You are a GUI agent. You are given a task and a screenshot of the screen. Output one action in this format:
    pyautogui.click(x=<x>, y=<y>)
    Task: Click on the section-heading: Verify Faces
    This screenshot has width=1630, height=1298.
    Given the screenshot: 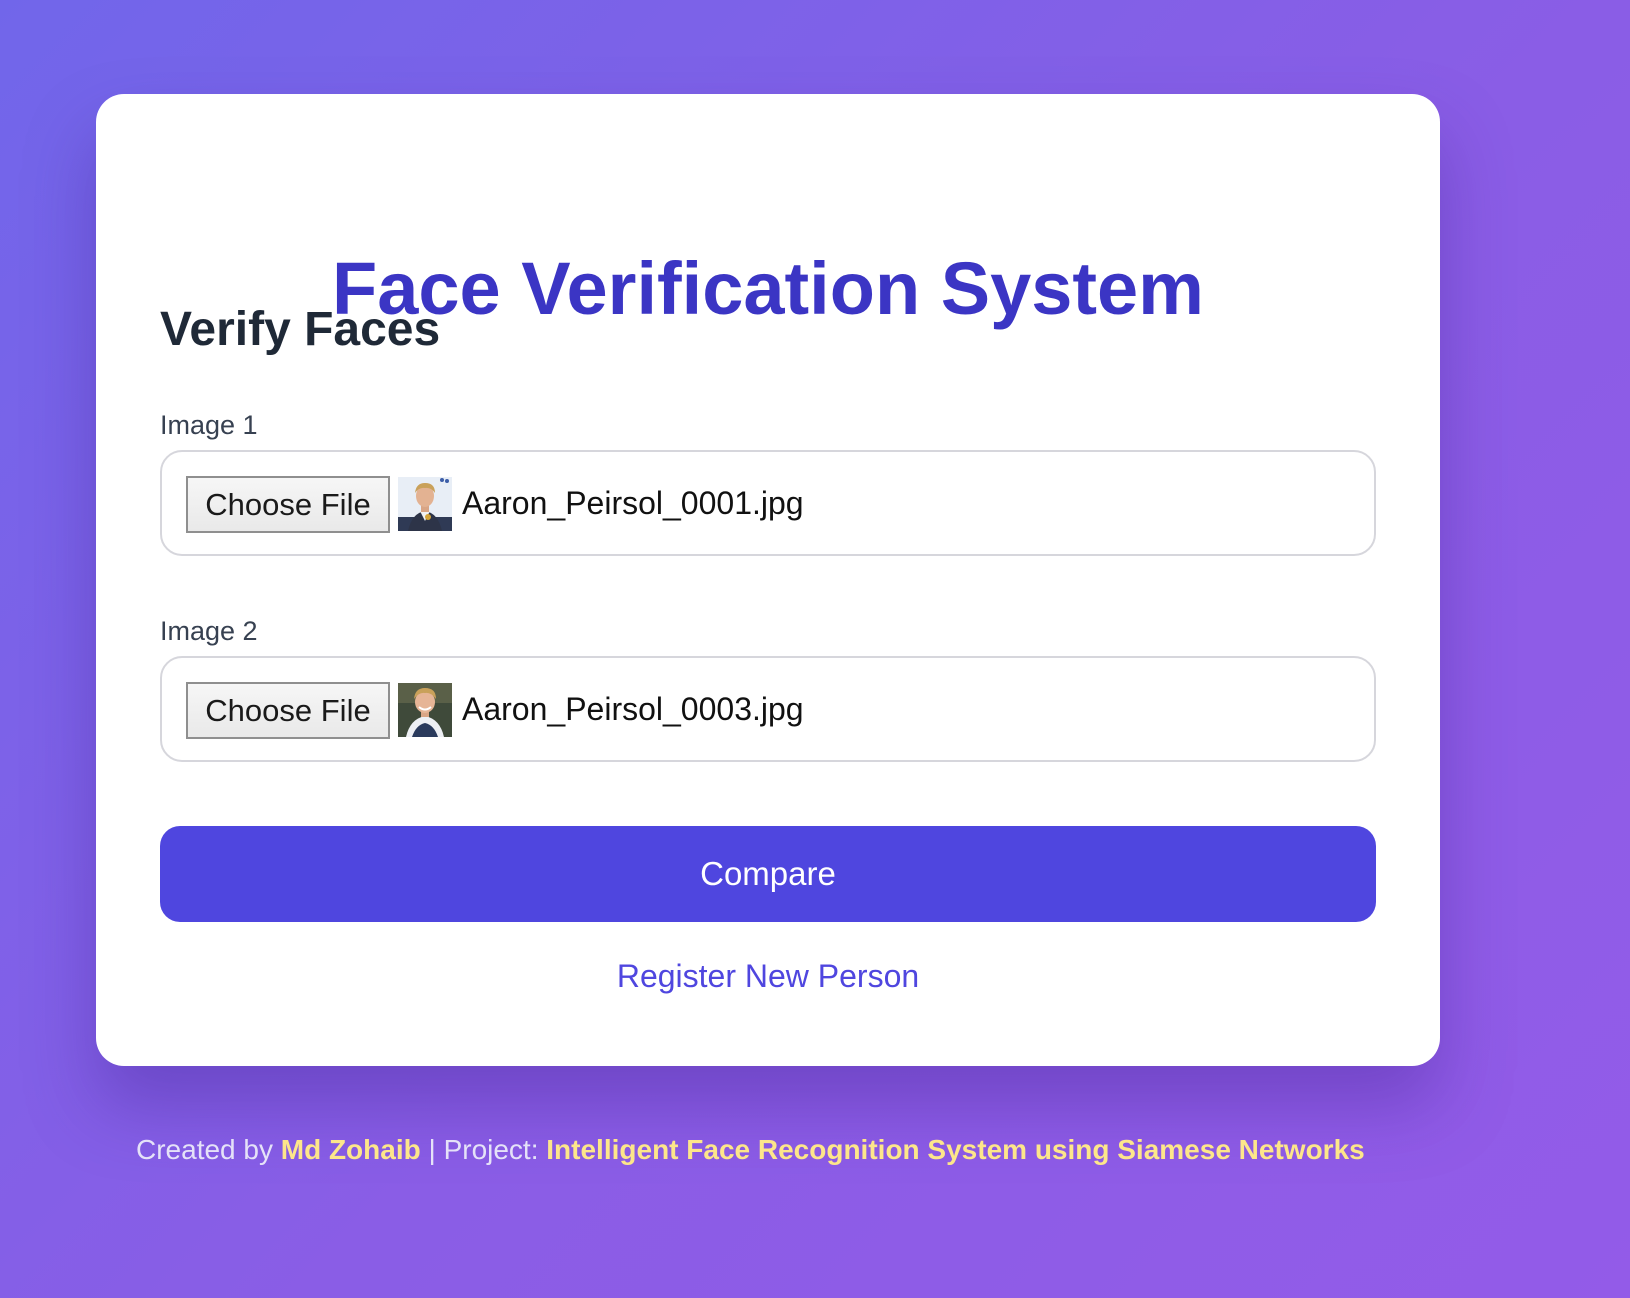 What is the action you would take?
    pyautogui.click(x=300, y=329)
    